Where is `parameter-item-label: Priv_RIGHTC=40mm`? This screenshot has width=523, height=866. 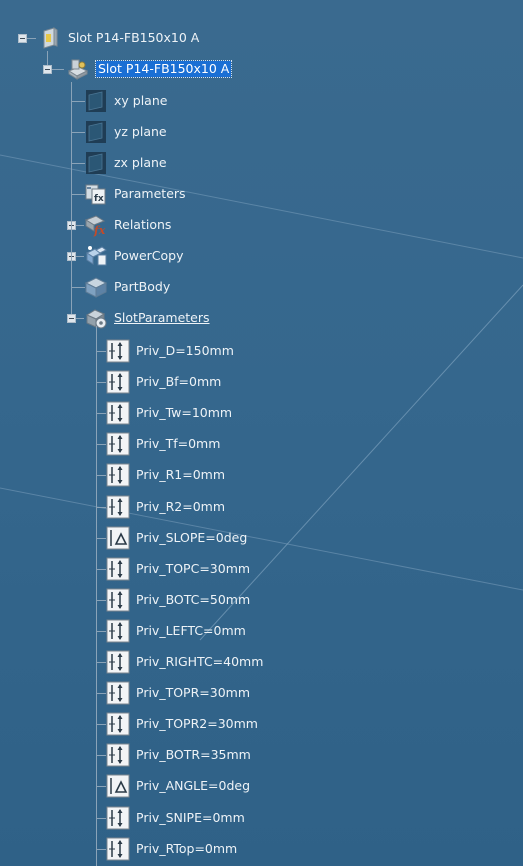 parameter-item-label: Priv_RIGHTC=40mm is located at coordinates (200, 661).